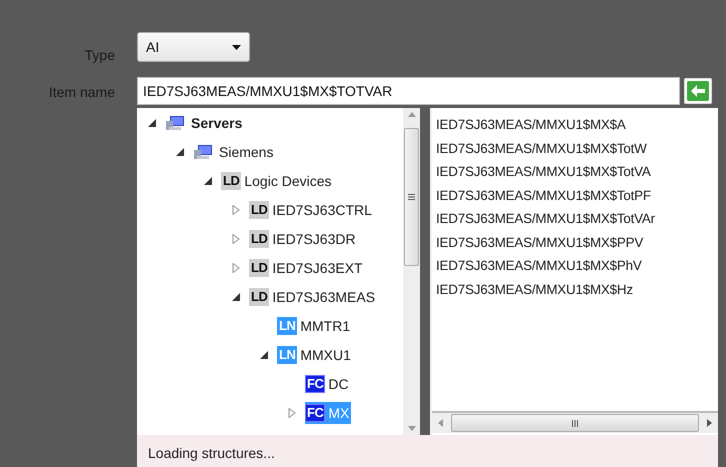 This screenshot has width=726, height=467. Describe the element at coordinates (577, 218) in the screenshot. I see `list-item: IED7SJ63MEAS/MMXU1$MX$TotVAr` at that location.